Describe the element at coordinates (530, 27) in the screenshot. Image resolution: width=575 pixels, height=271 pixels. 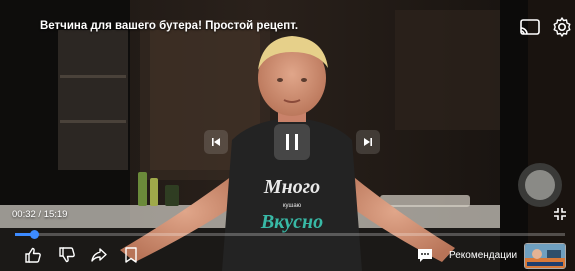
I see `cast-icon` at that location.